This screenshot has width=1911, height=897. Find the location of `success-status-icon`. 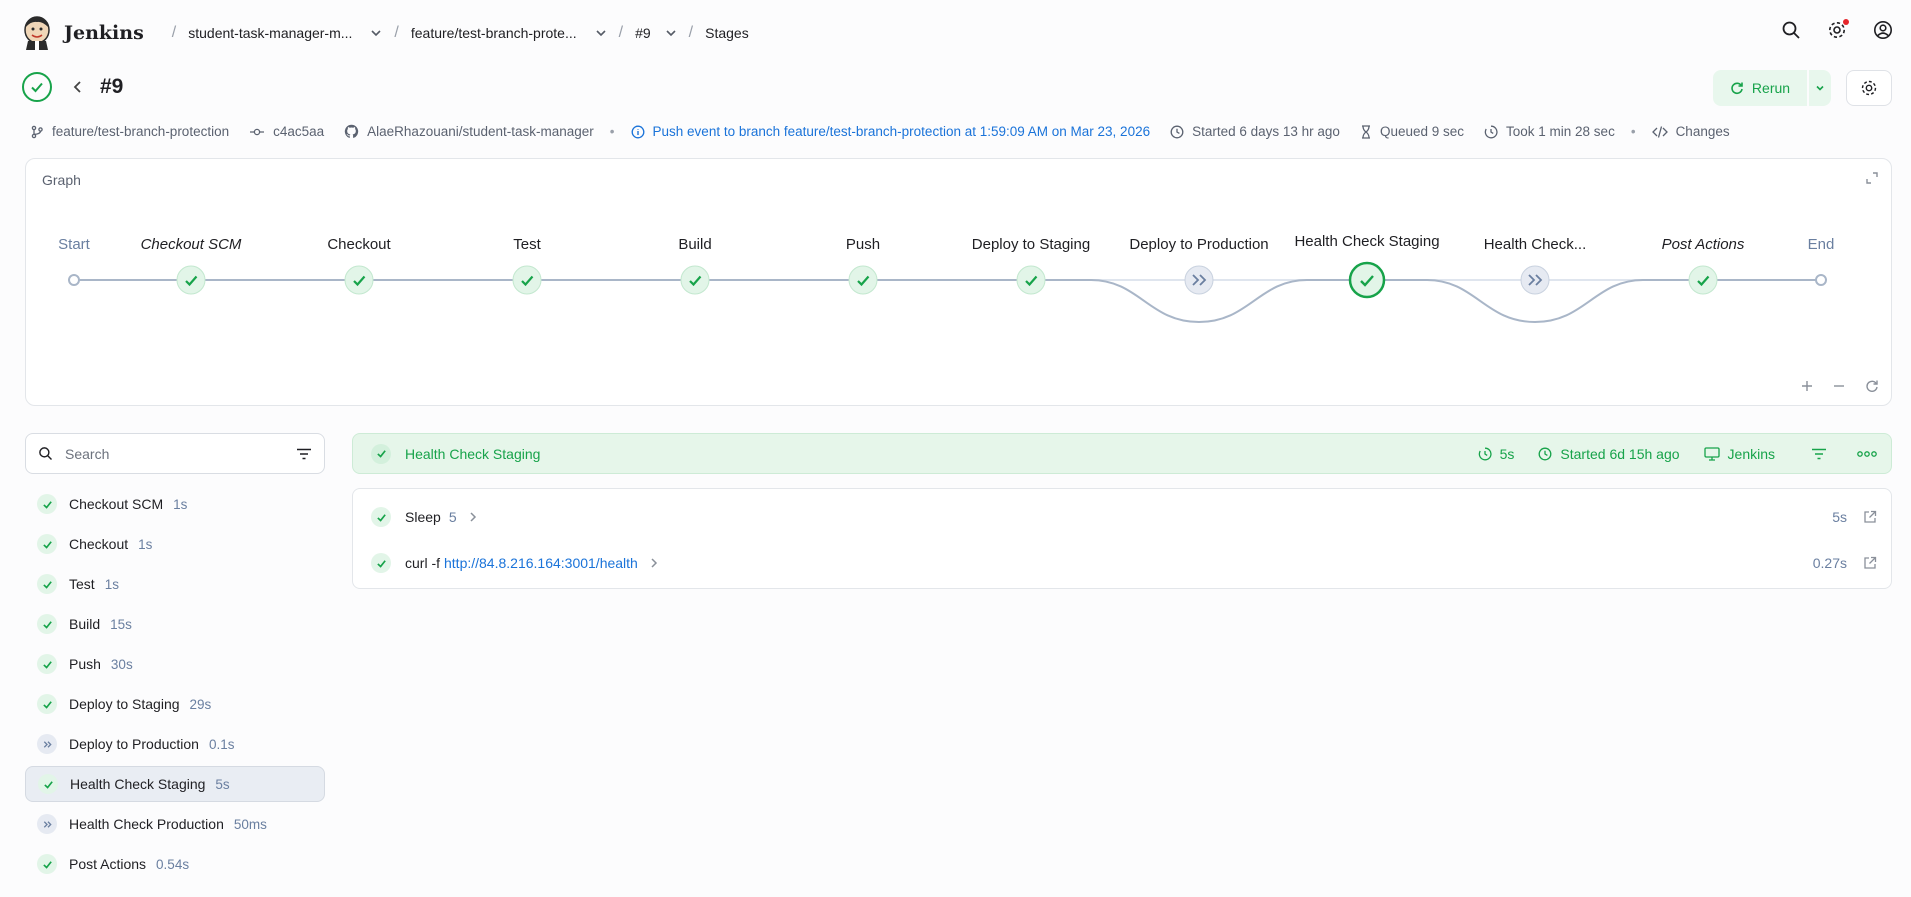

success-status-icon is located at coordinates (37, 87).